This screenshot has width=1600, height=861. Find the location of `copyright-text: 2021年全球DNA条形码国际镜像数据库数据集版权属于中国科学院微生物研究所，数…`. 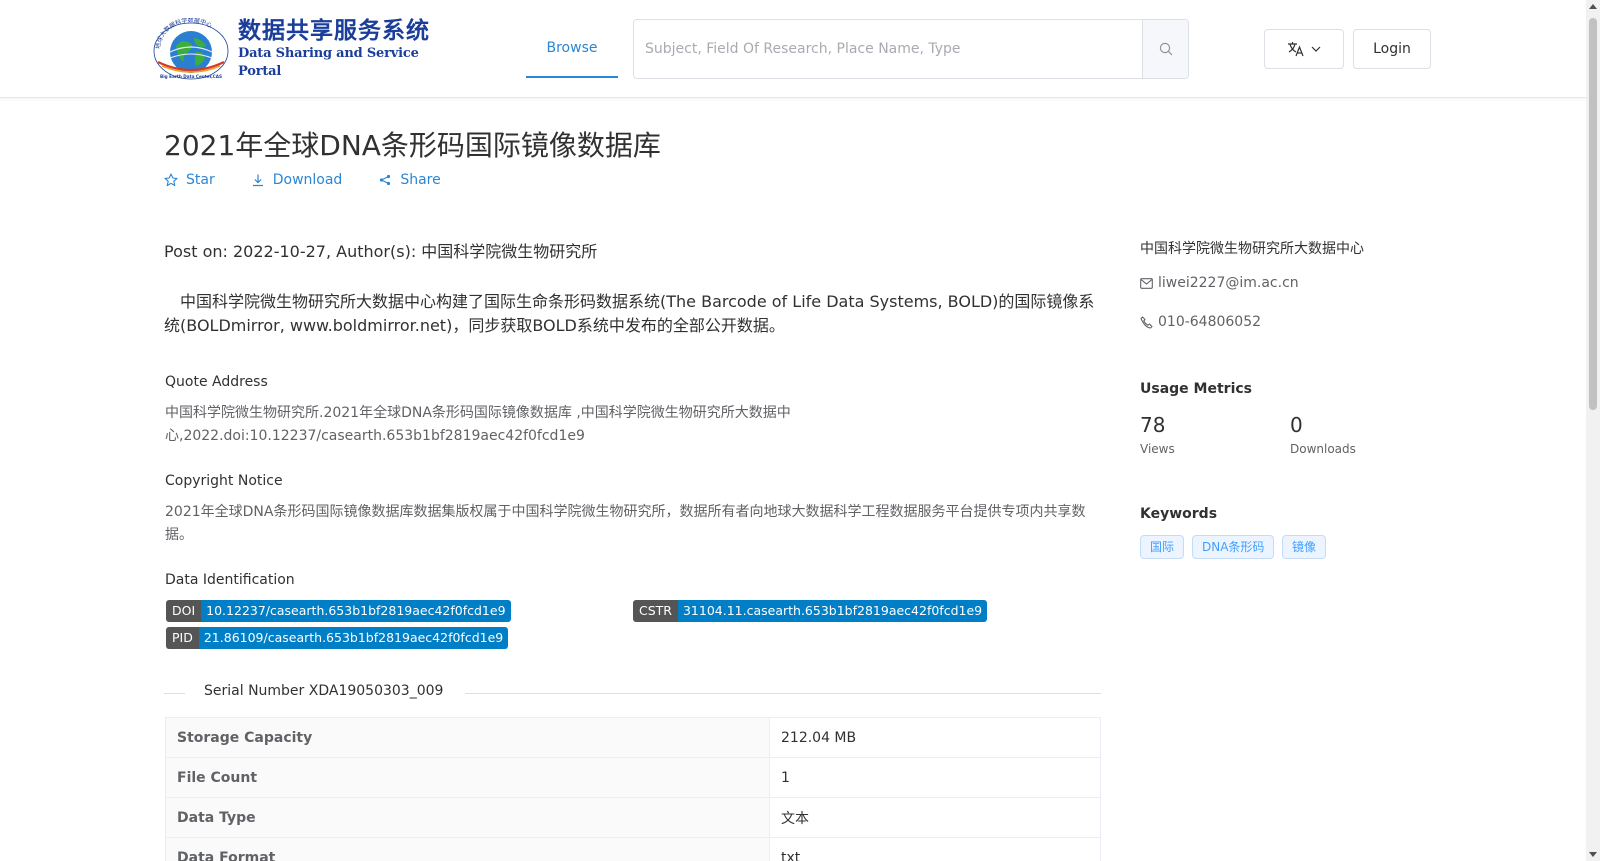

copyright-text: 2021年全球DNA条形码国际镜像数据库数据集版权属于中国科学院微生物研究所，数… is located at coordinates (625, 523).